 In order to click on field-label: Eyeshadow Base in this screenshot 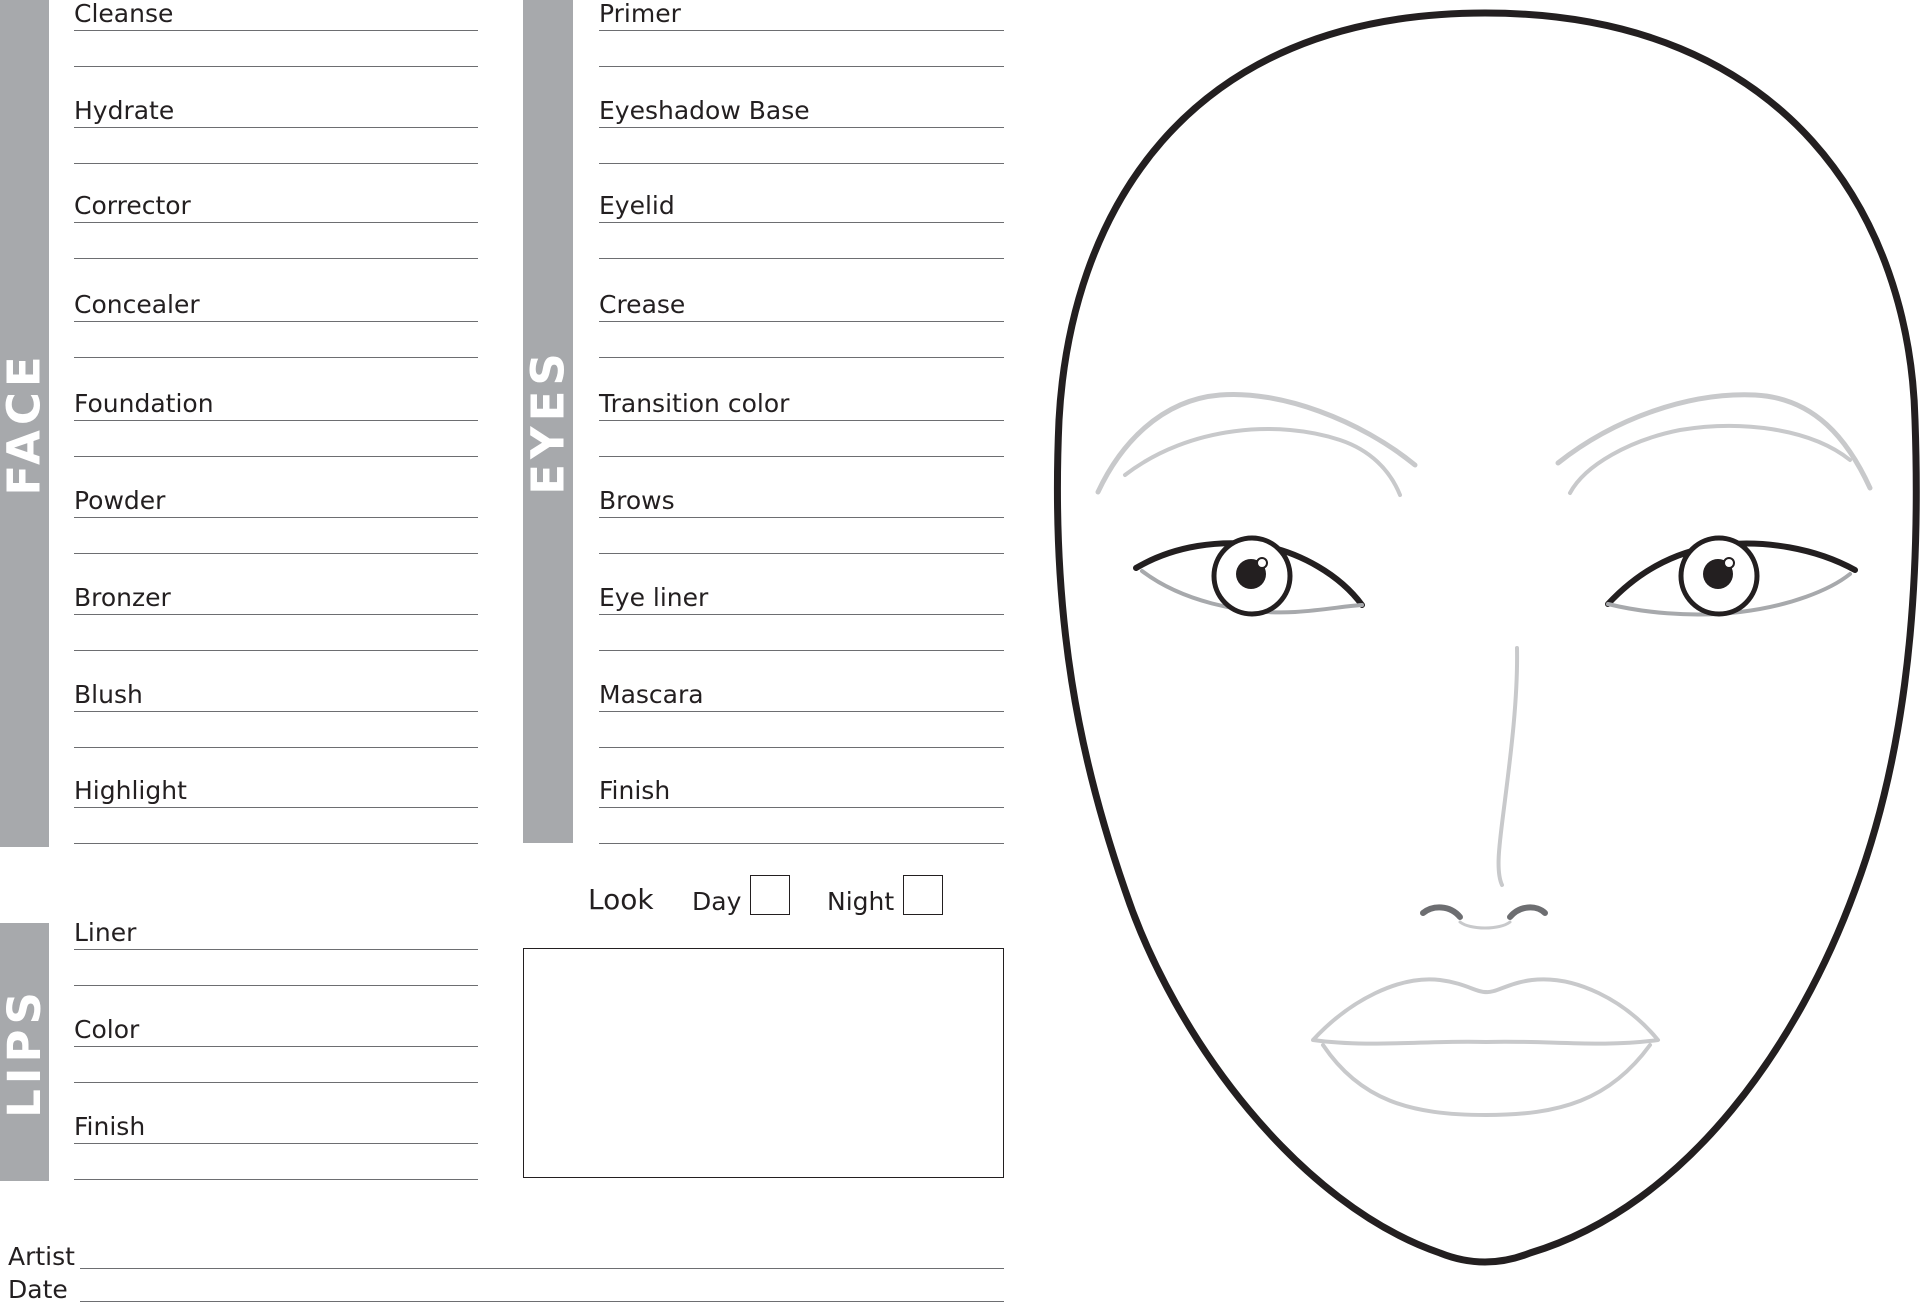, I will do `click(704, 110)`.